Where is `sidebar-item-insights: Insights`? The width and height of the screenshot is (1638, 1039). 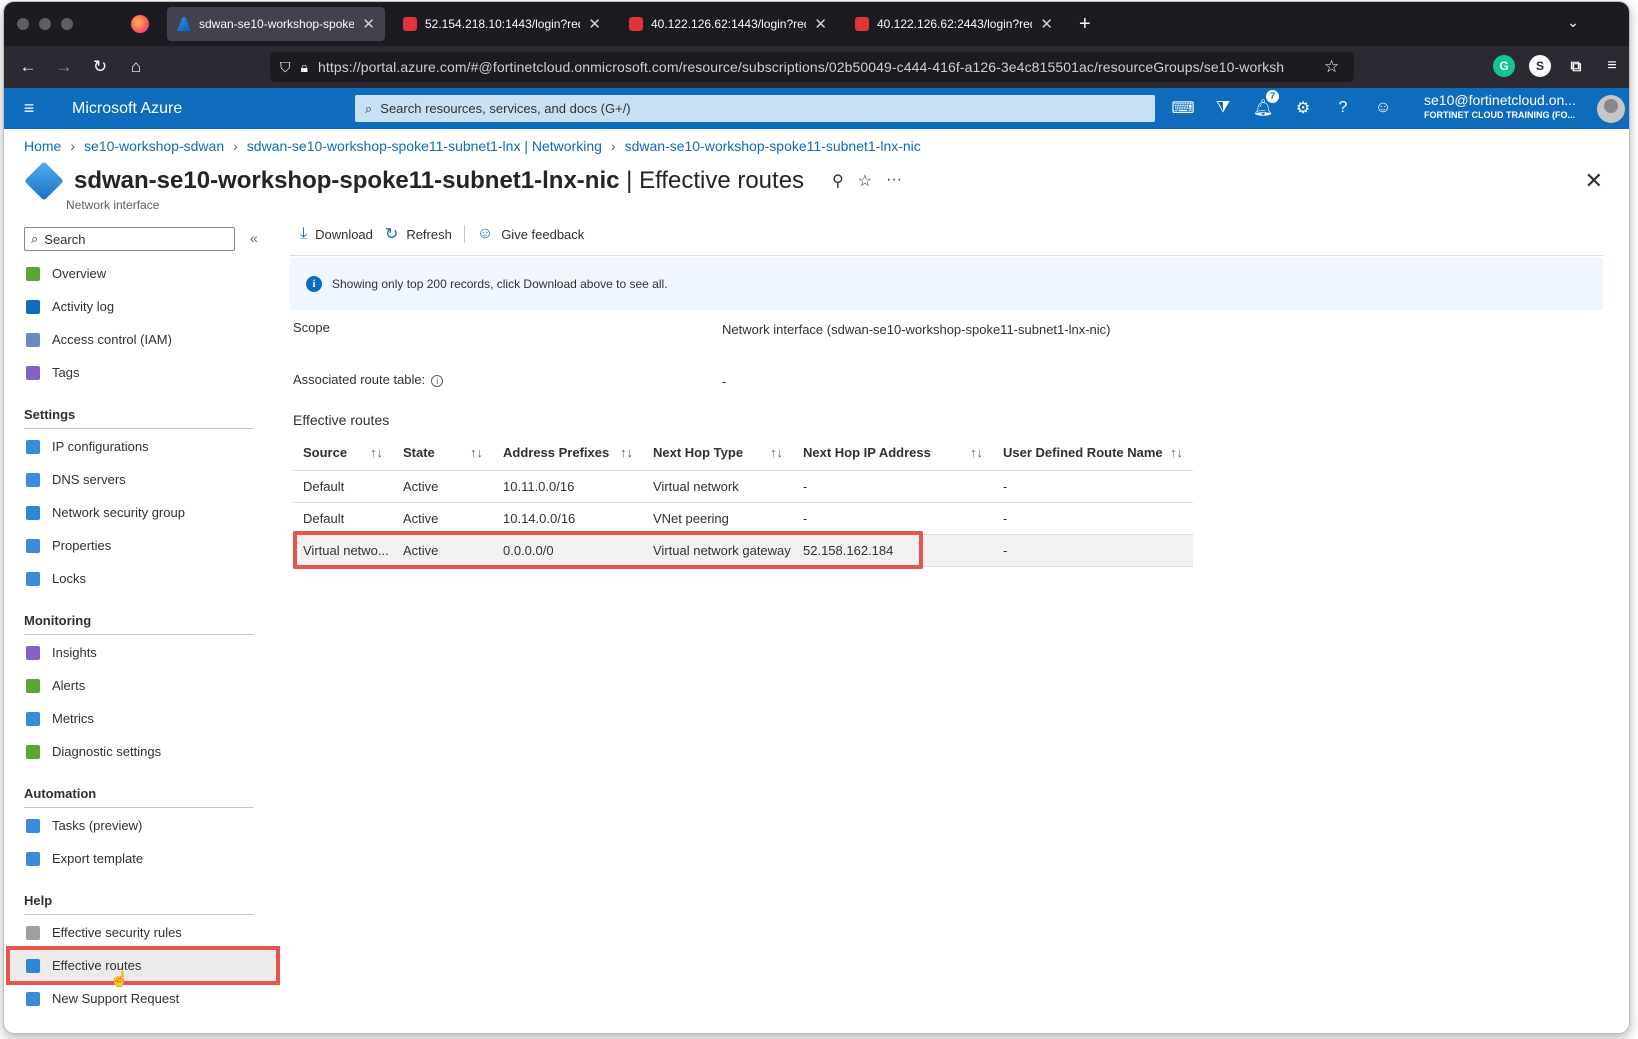 sidebar-item-insights: Insights is located at coordinates (139, 652).